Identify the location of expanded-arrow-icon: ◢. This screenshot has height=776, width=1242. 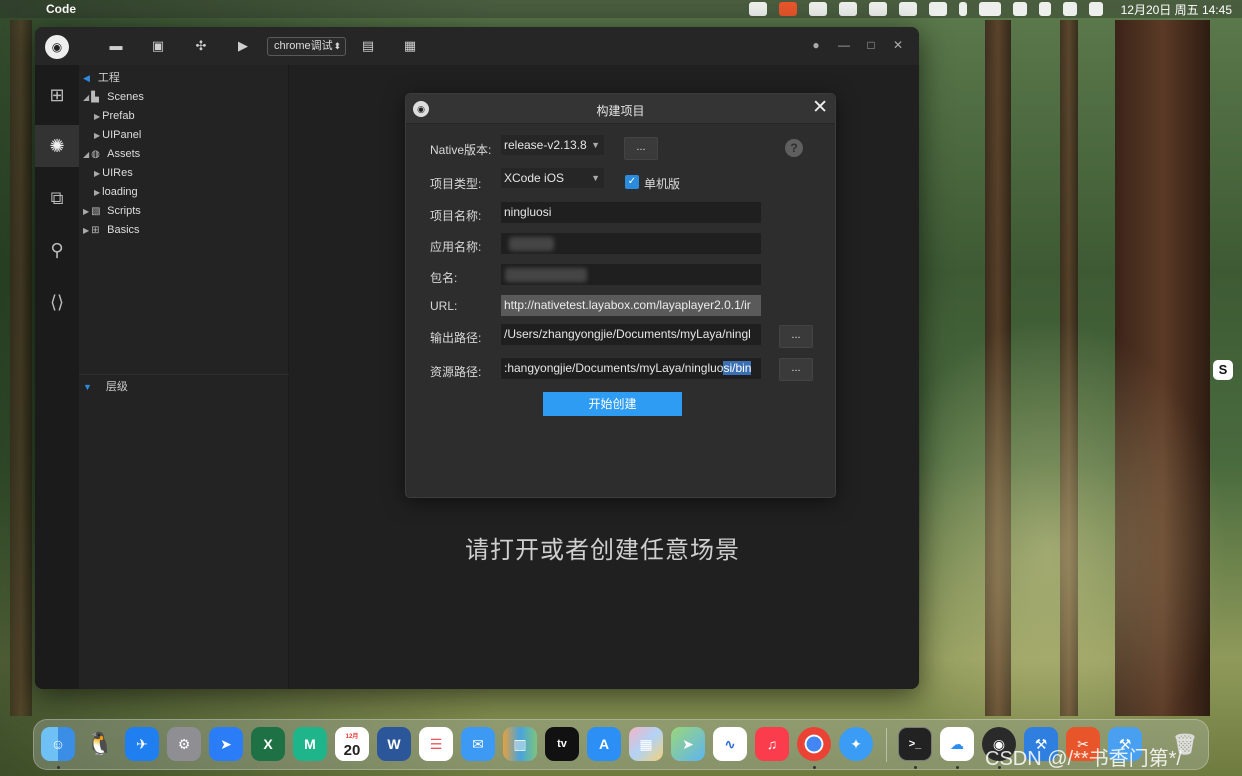
(86, 97).